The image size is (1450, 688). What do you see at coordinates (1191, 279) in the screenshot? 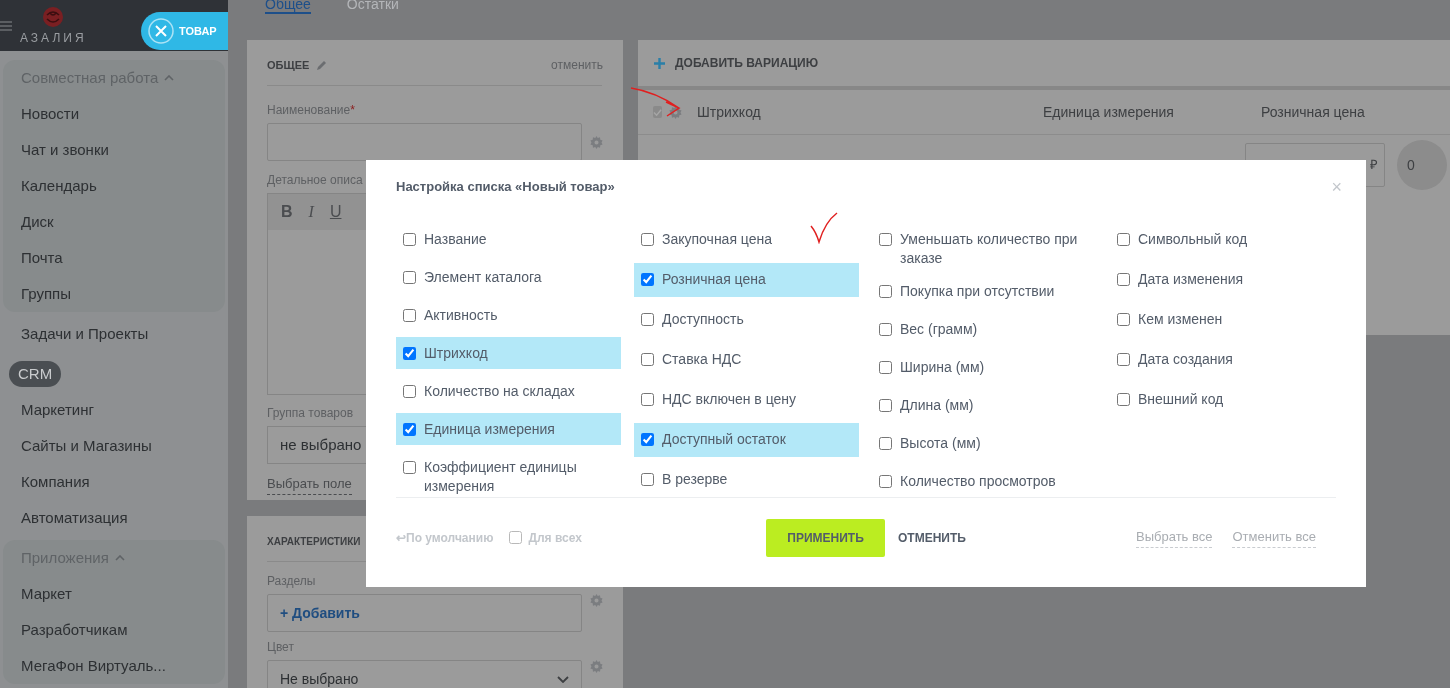
I see `option-label: Дата изменения` at bounding box center [1191, 279].